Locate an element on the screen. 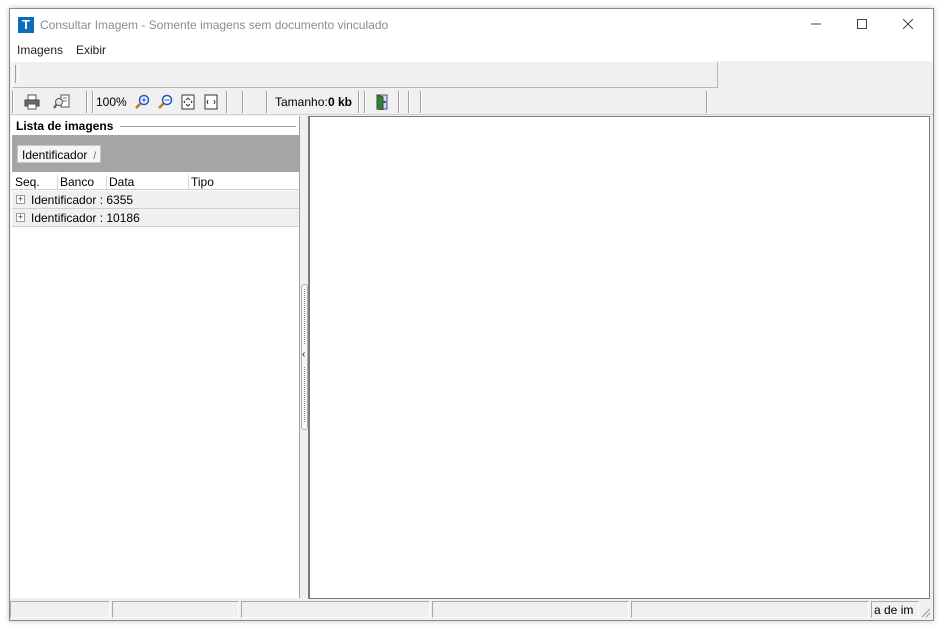 The width and height of the screenshot is (944, 631). size-label: Tamanho: is located at coordinates (301, 102).